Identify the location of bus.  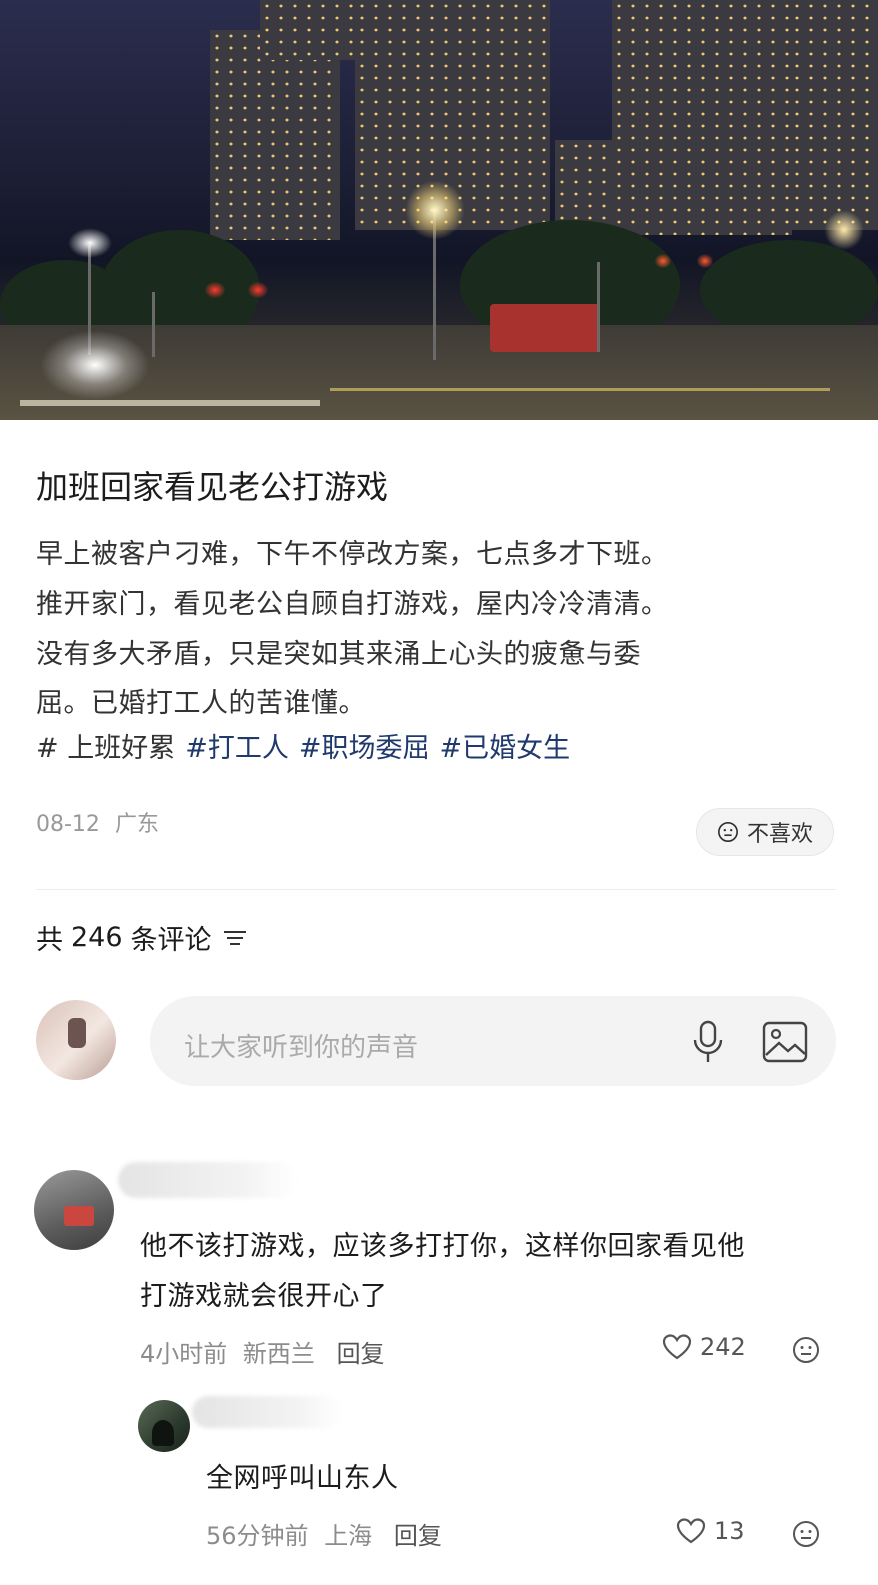
(545, 328).